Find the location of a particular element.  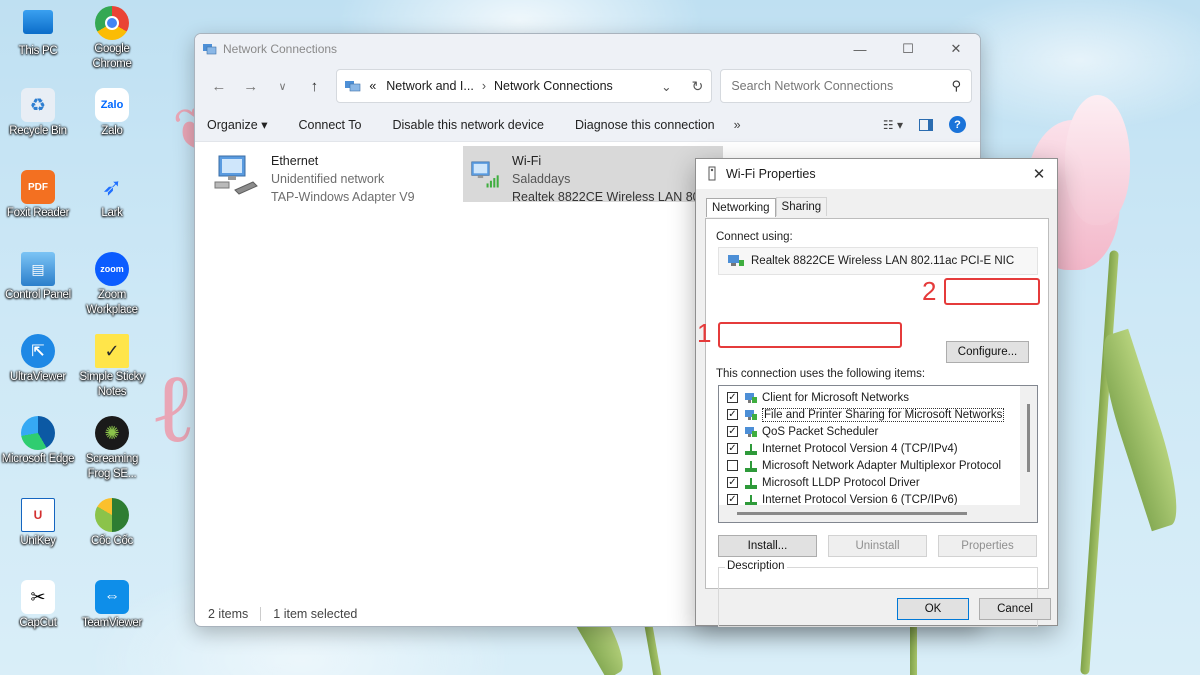

desktop-icon-this-pc: This PC is located at coordinates (38, 32).